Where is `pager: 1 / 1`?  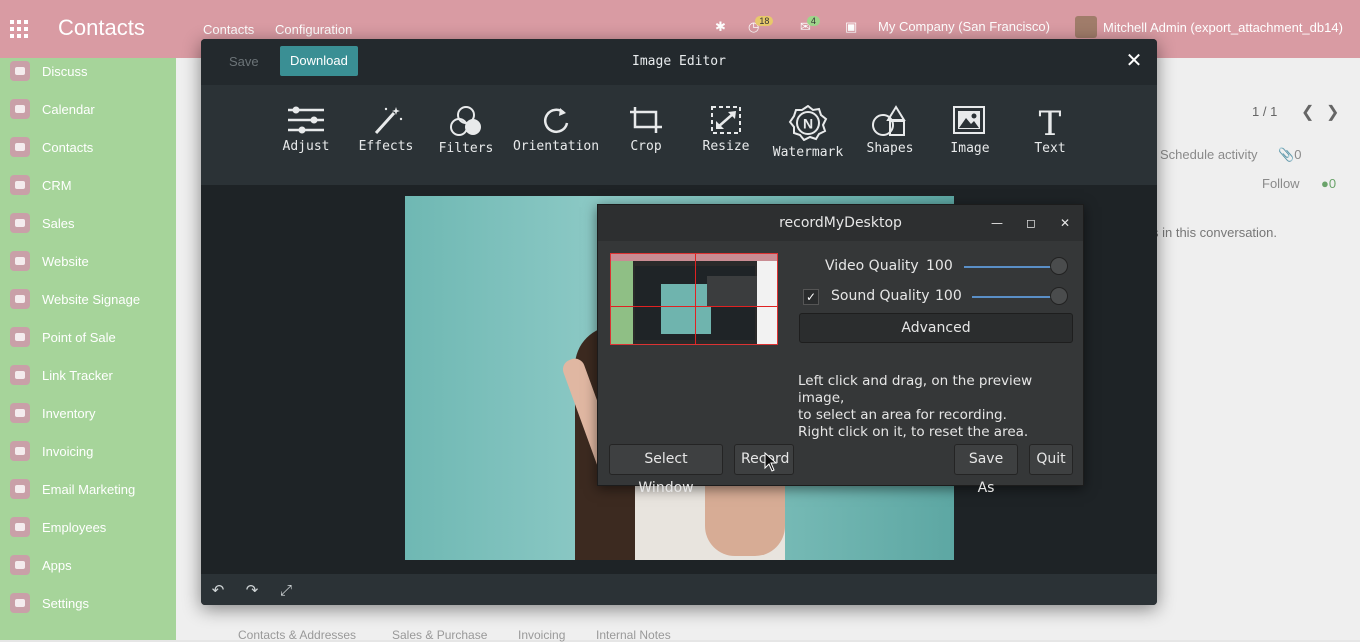
pager: 1 / 1 is located at coordinates (1265, 111).